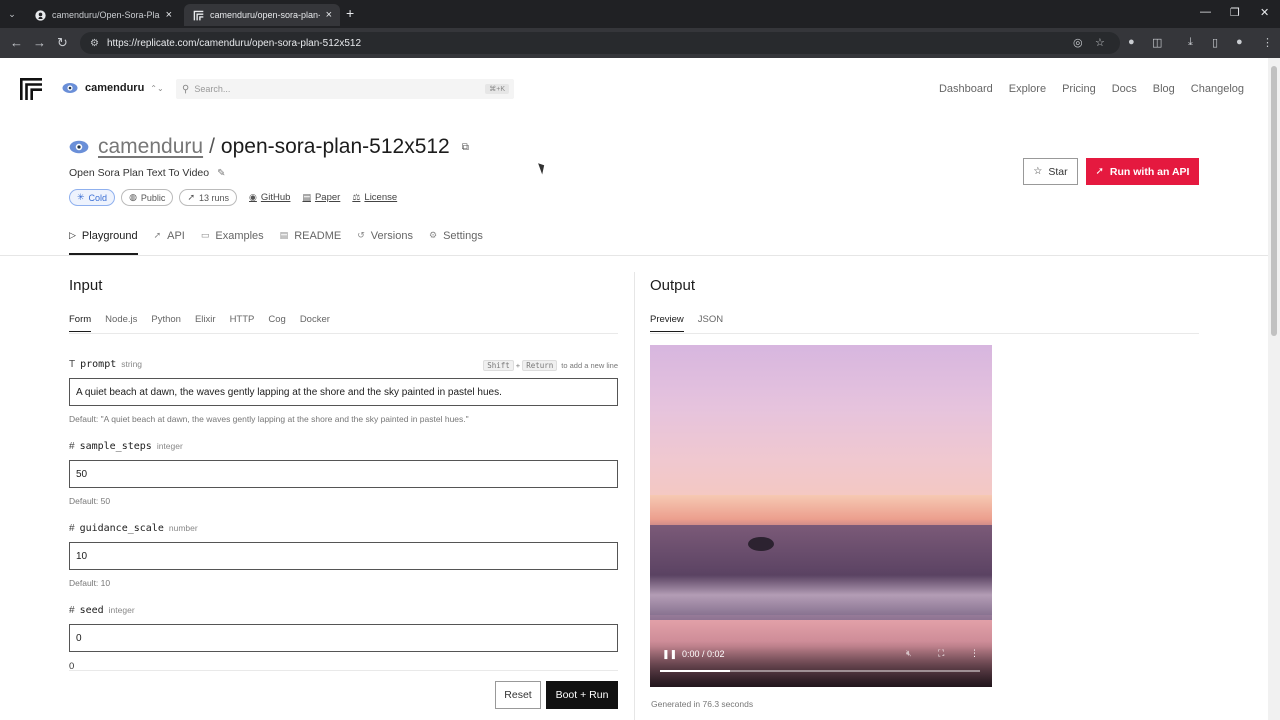  I want to click on browser-tab-replicate: camenduru/open-sora-plan-51 ×, so click(262, 15).